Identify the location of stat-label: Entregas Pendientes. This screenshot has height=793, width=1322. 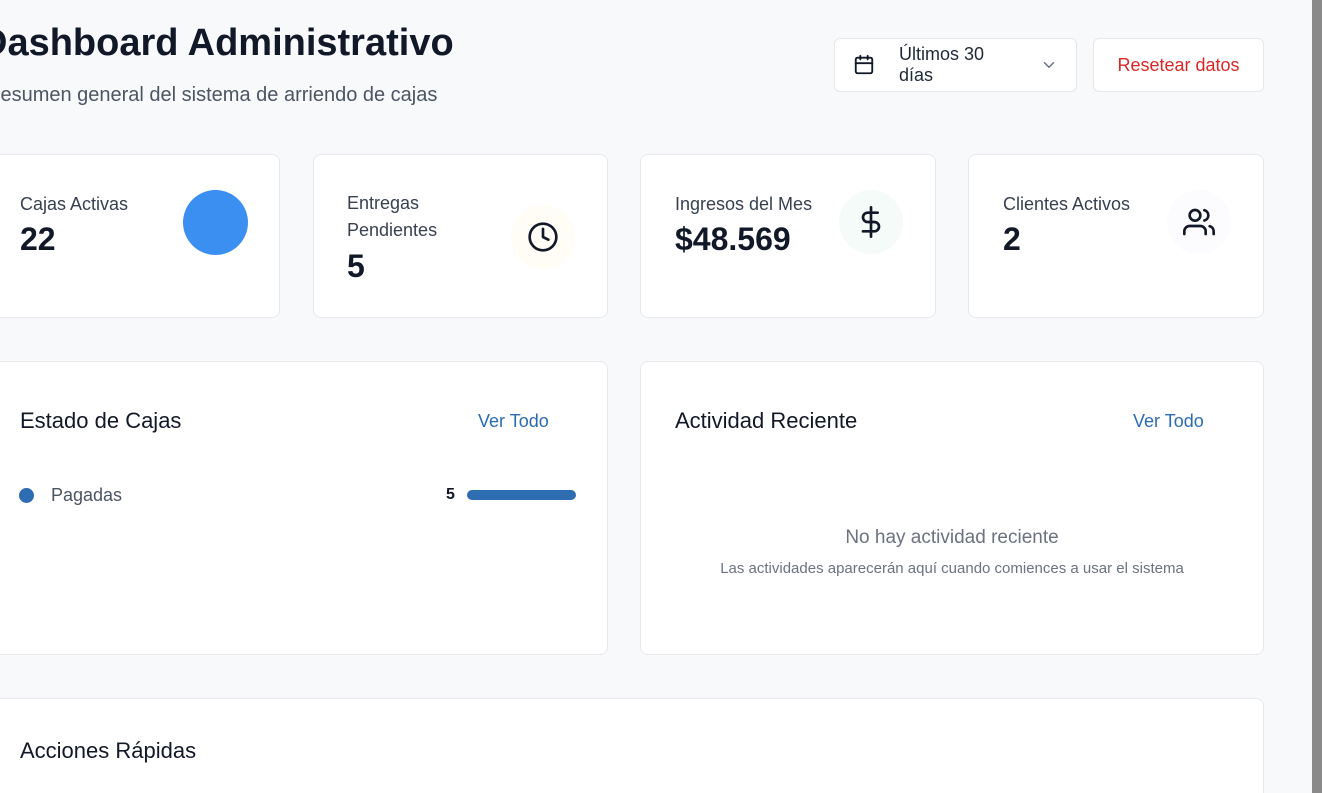
(392, 217).